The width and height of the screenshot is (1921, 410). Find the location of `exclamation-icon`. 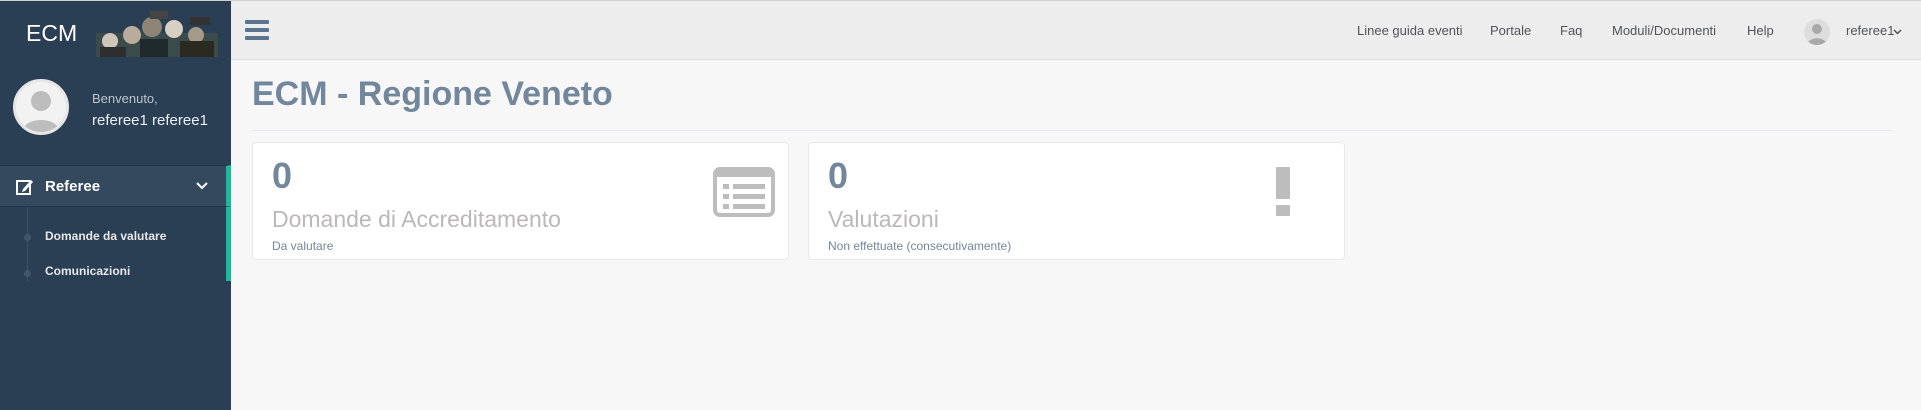

exclamation-icon is located at coordinates (1283, 191).